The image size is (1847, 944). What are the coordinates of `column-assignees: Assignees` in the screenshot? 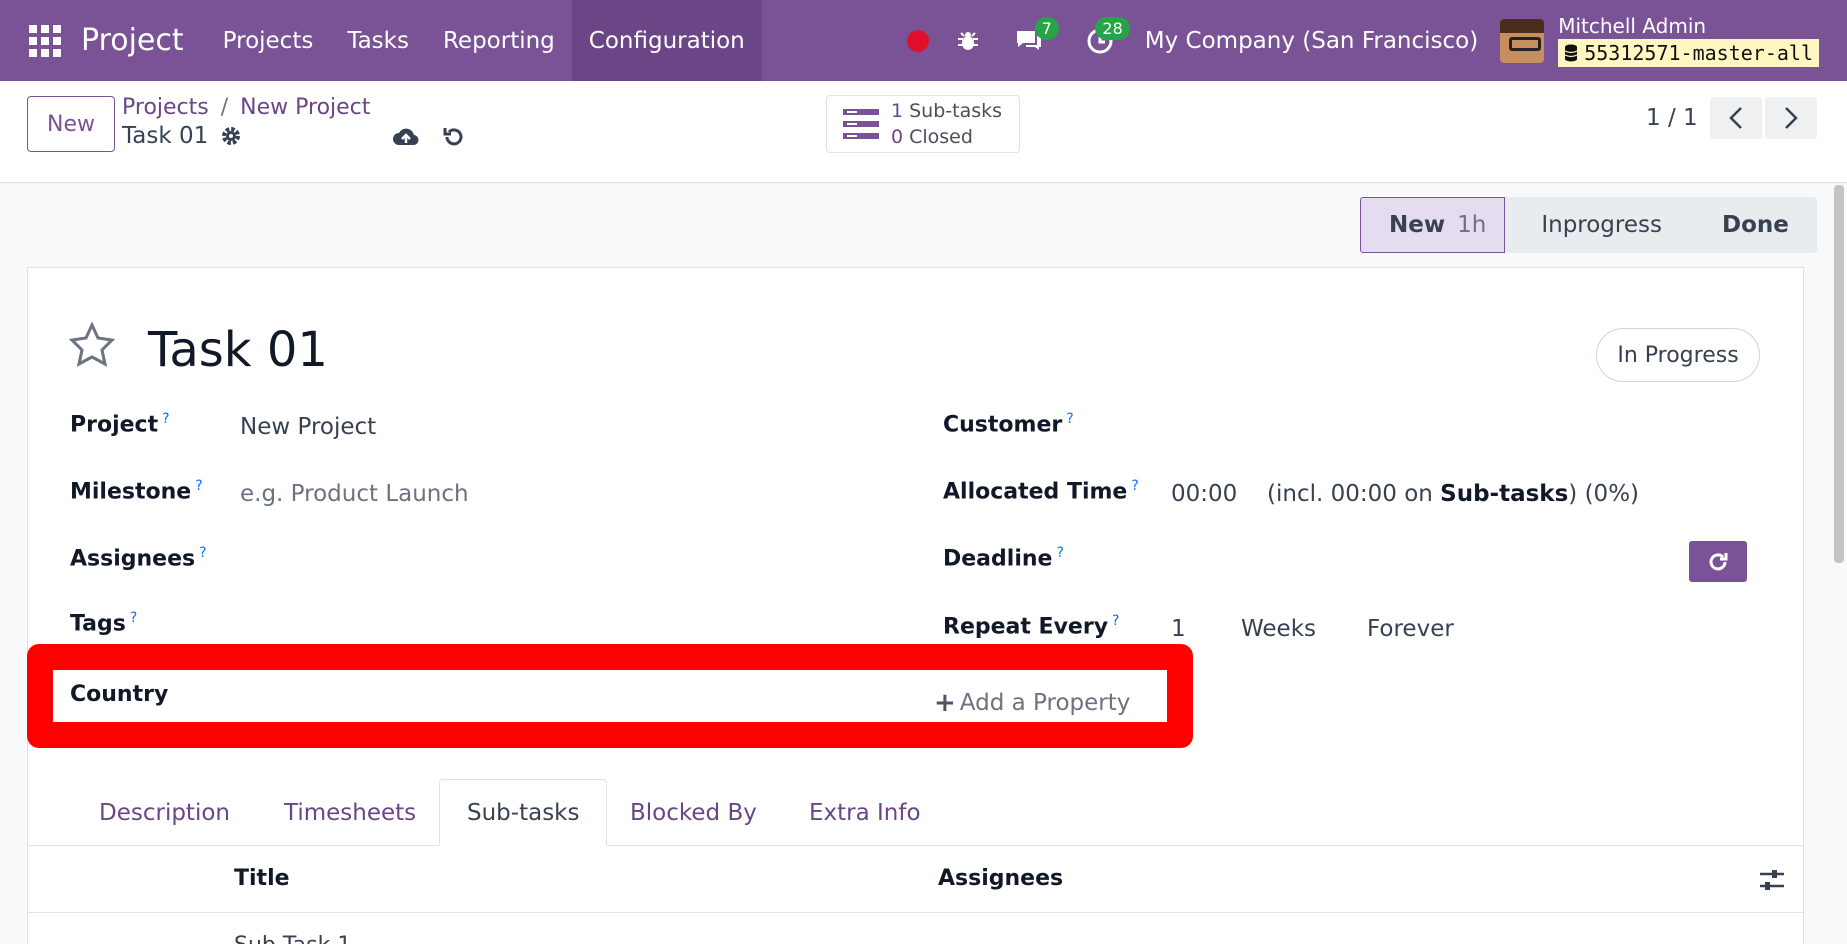 It's located at (1000, 878).